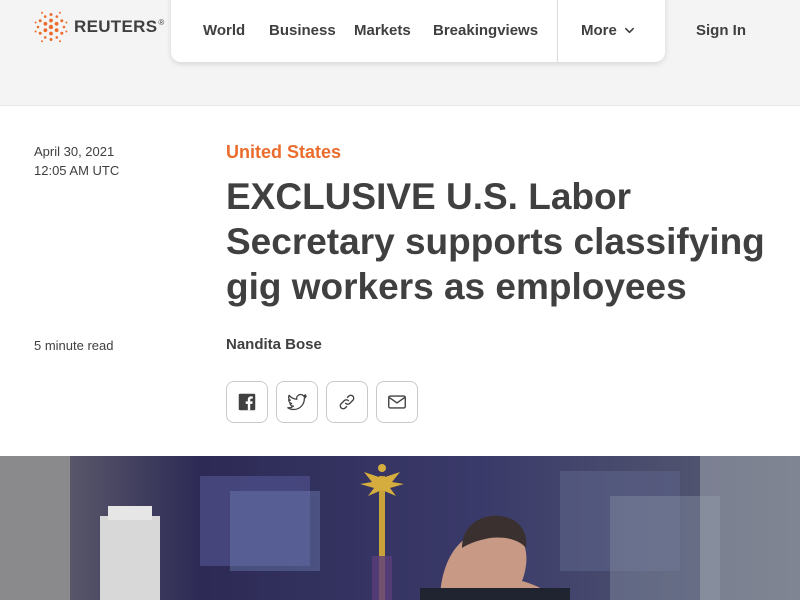  What do you see at coordinates (119, 26) in the screenshot?
I see `logo-wordmark: REUTERS®` at bounding box center [119, 26].